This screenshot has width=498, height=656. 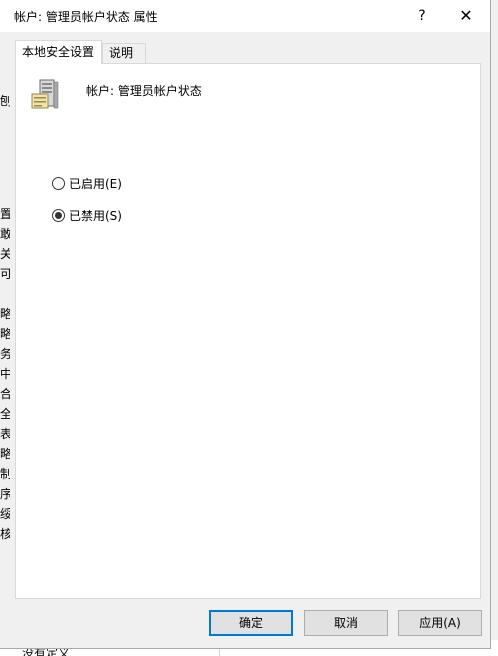 What do you see at coordinates (440, 623) in the screenshot?
I see `apply-button: 应用(A)` at bounding box center [440, 623].